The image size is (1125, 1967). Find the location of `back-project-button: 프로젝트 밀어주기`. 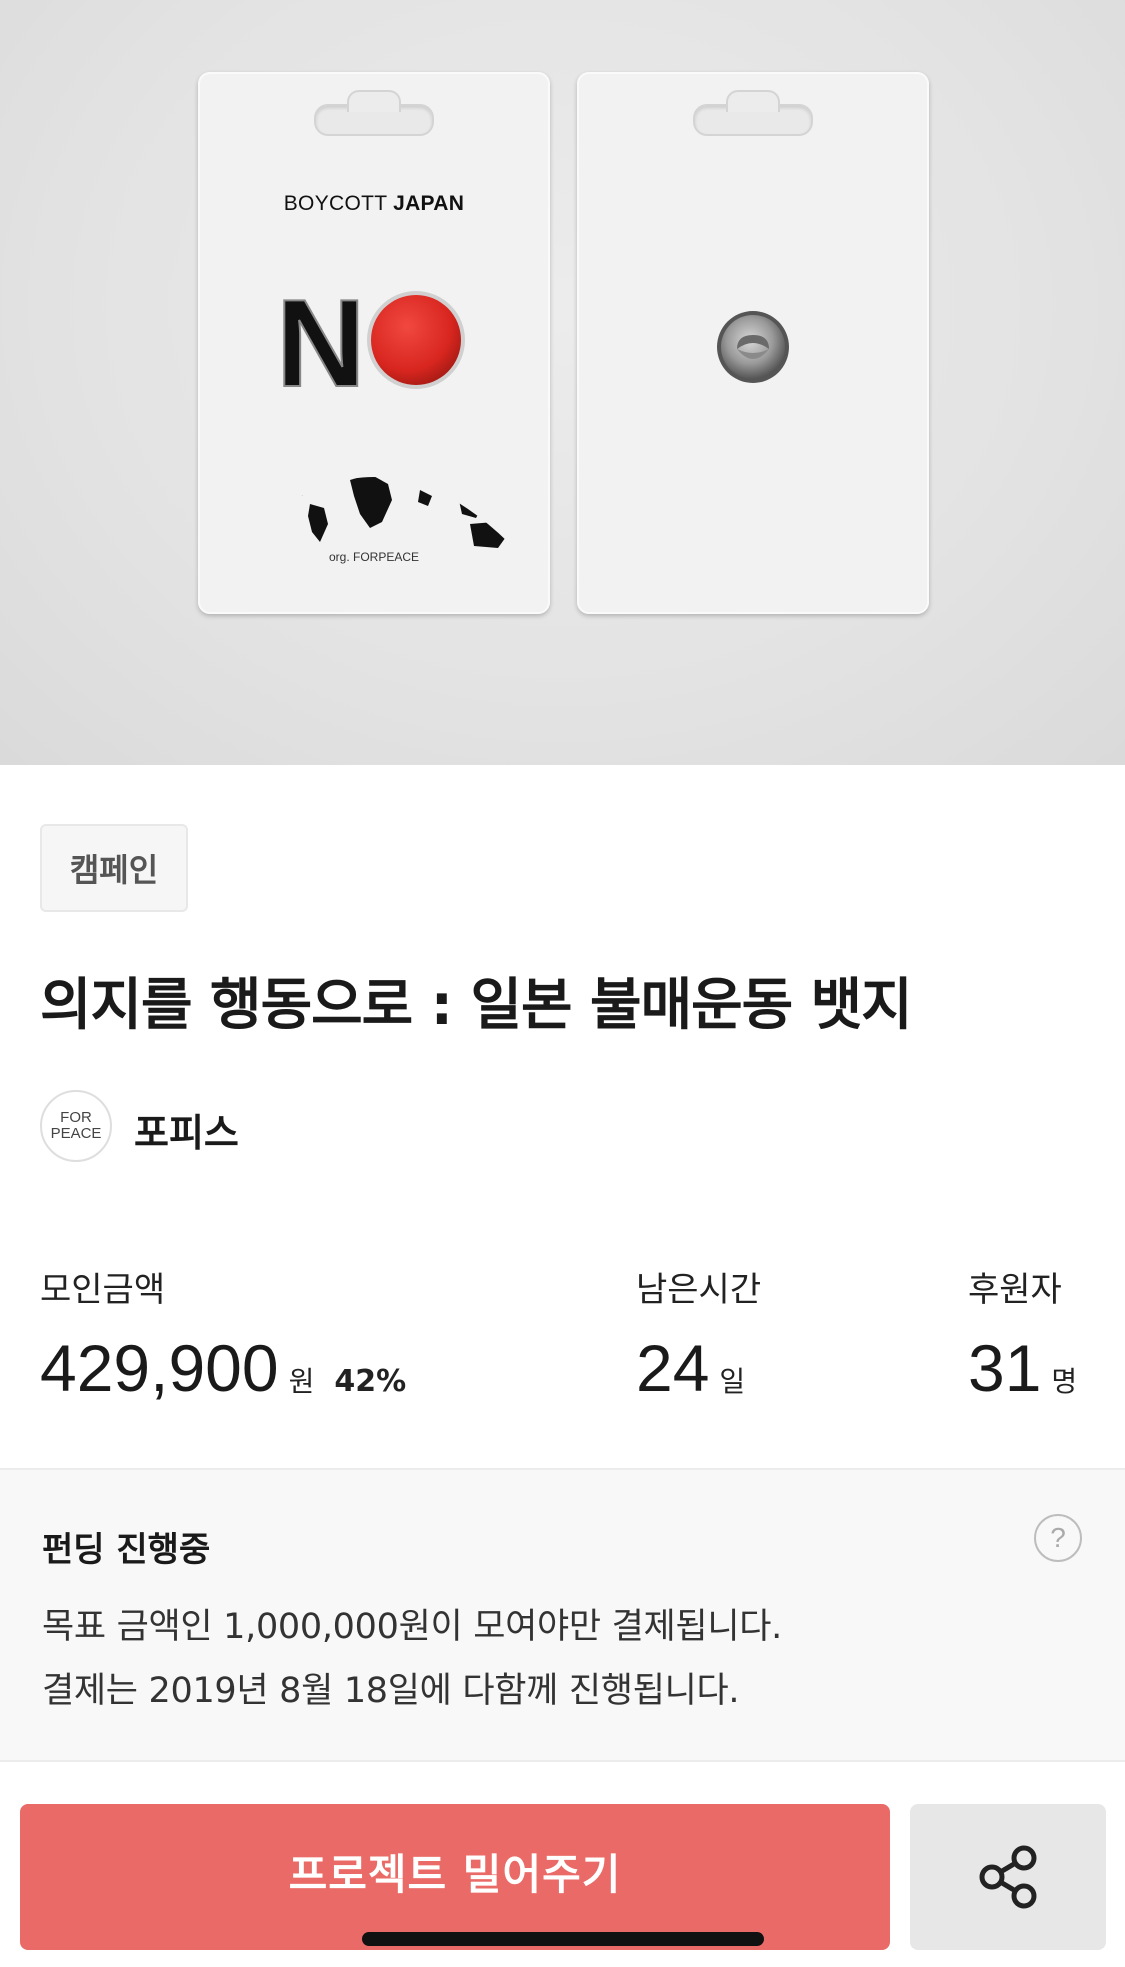

back-project-button: 프로젝트 밀어주기 is located at coordinates (455, 1877).